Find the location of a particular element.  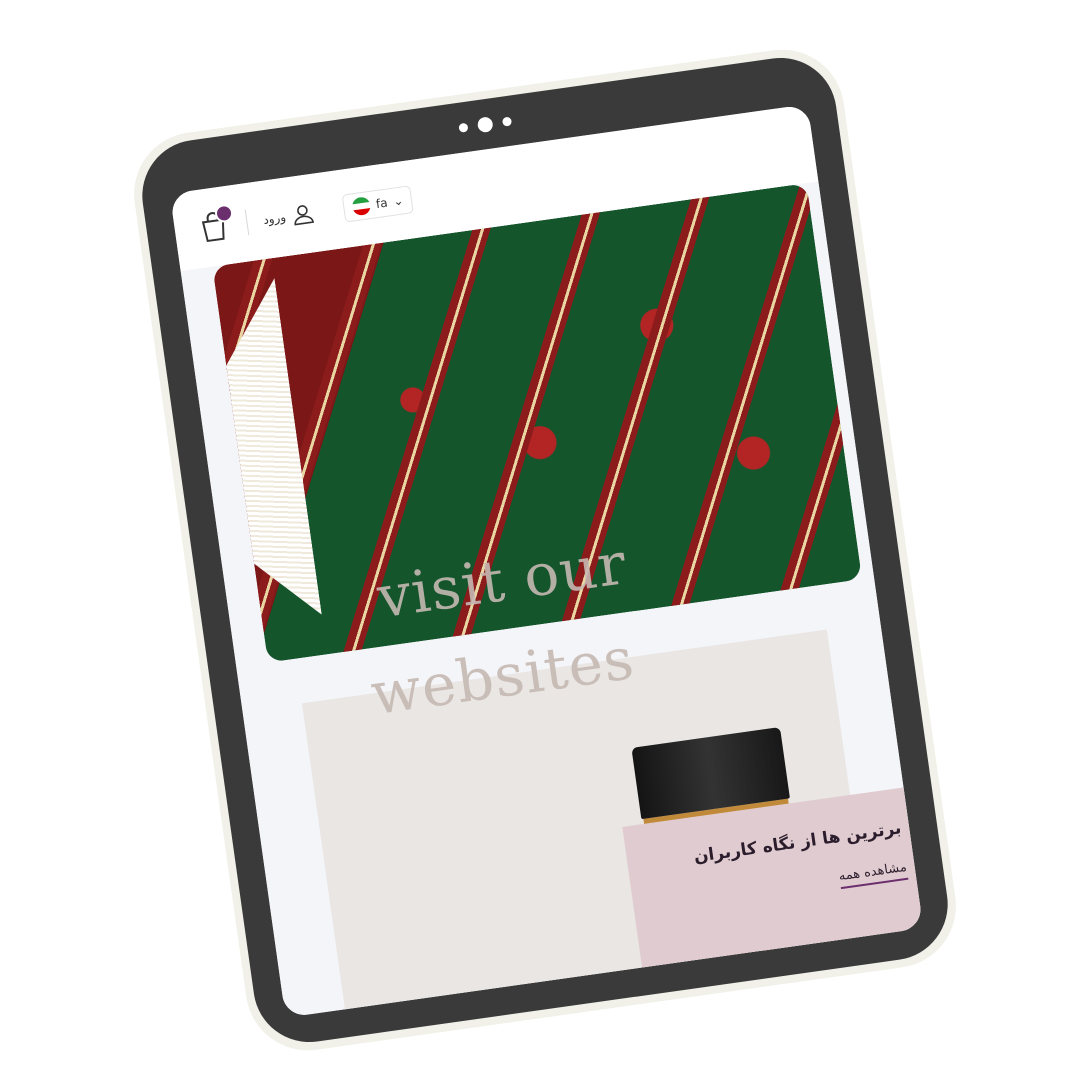

login-label: ورود is located at coordinates (274, 218).